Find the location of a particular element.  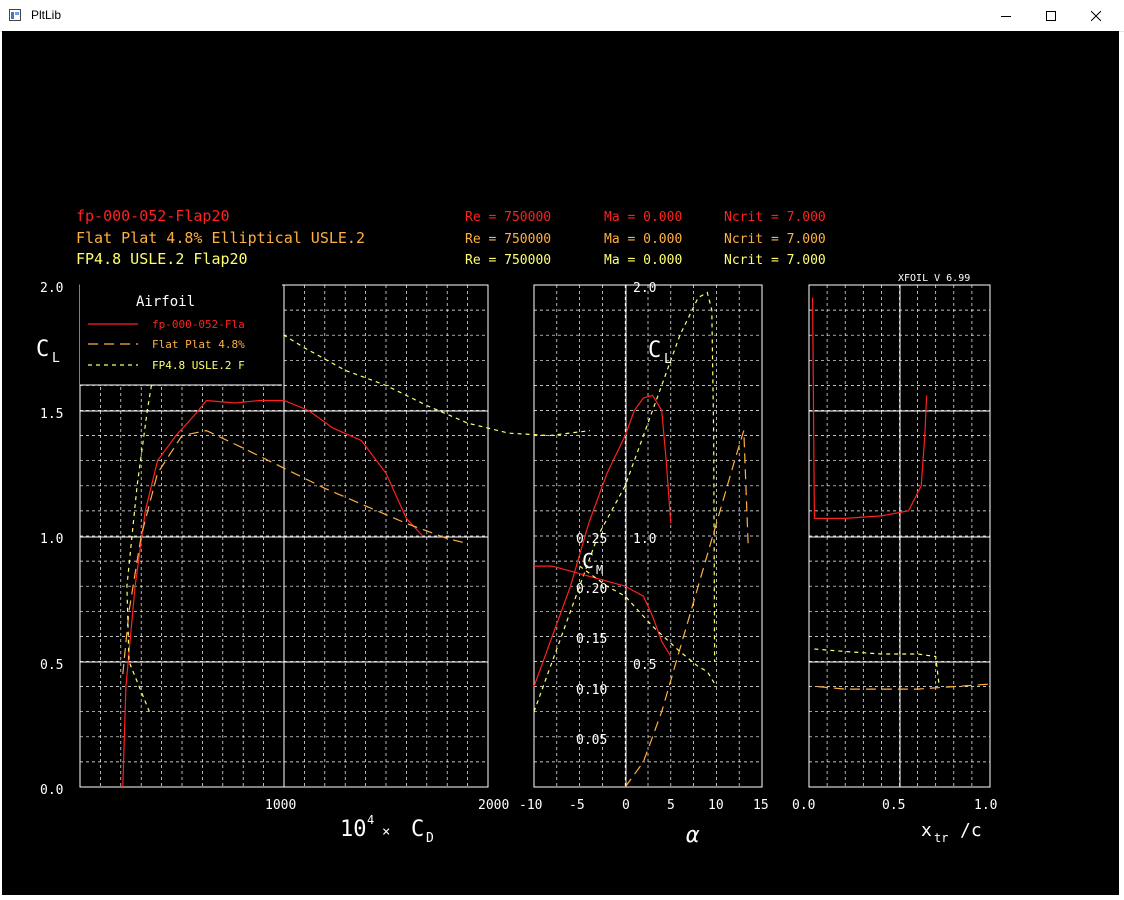

header-re-3: Re = 750000 is located at coordinates (508, 260).